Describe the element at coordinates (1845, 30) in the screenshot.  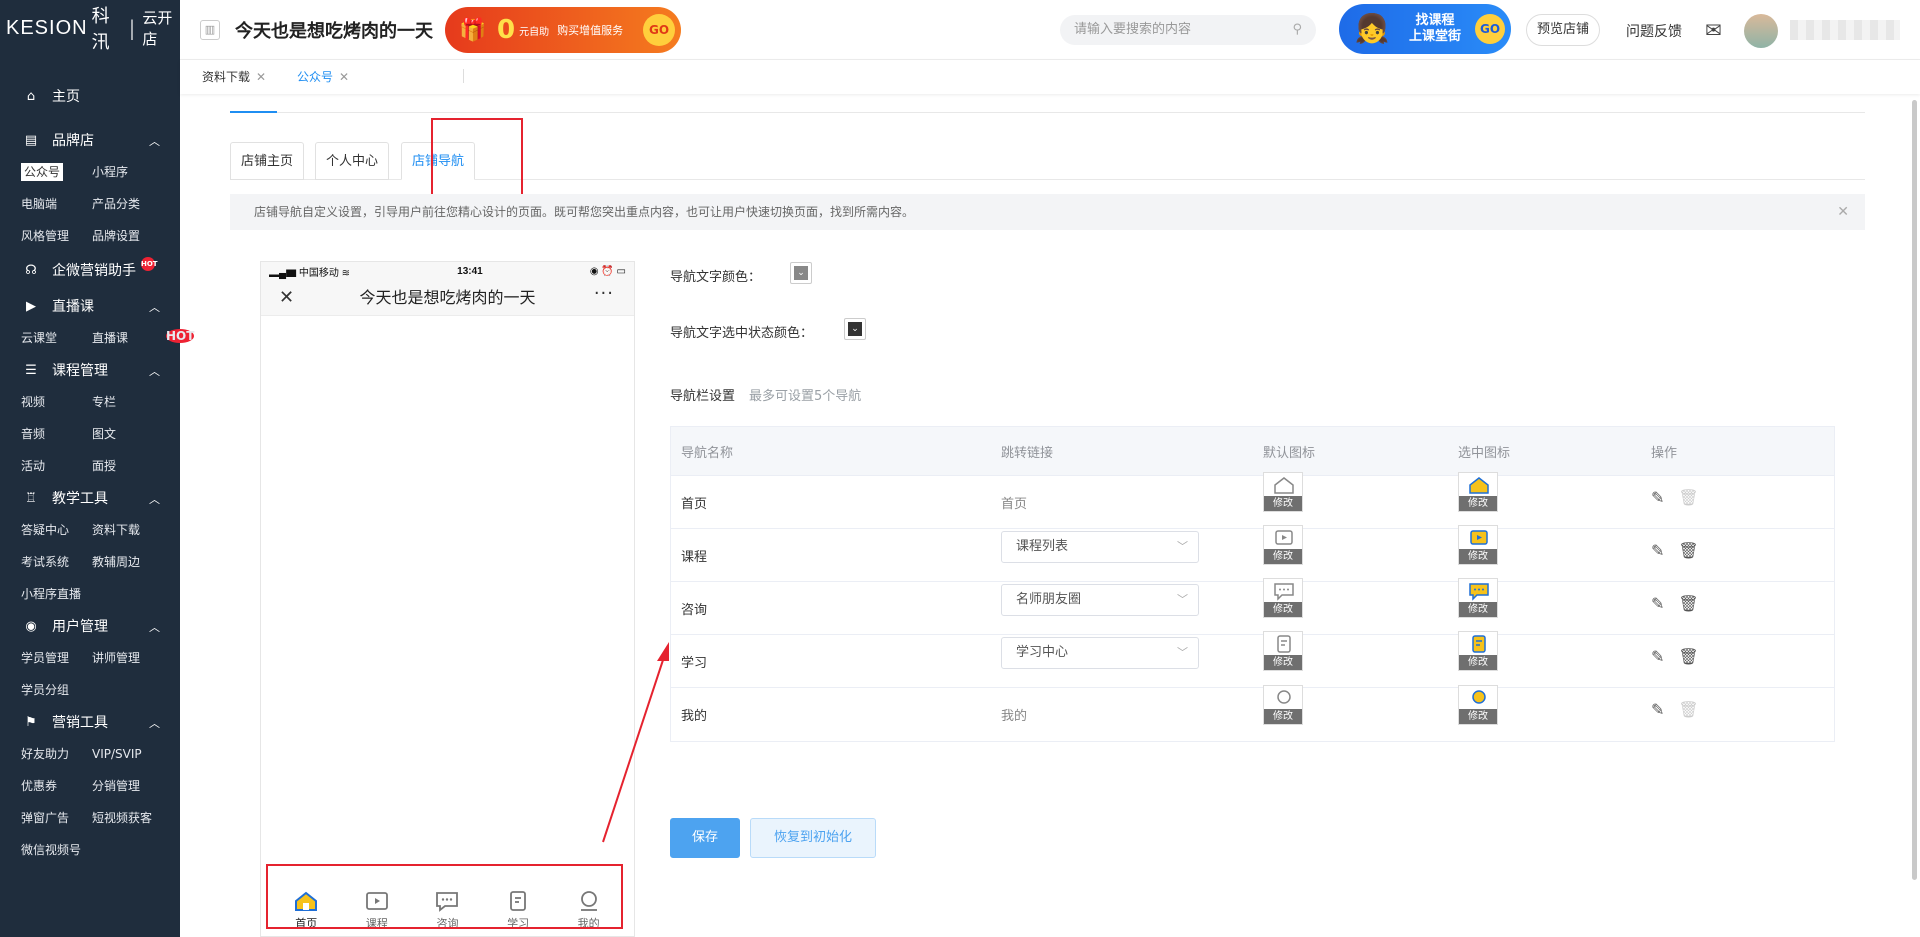
I see `username-blurred` at that location.